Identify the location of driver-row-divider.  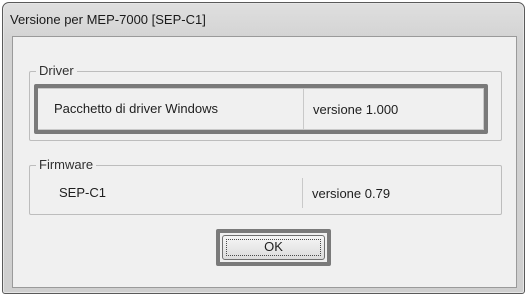
(303, 109).